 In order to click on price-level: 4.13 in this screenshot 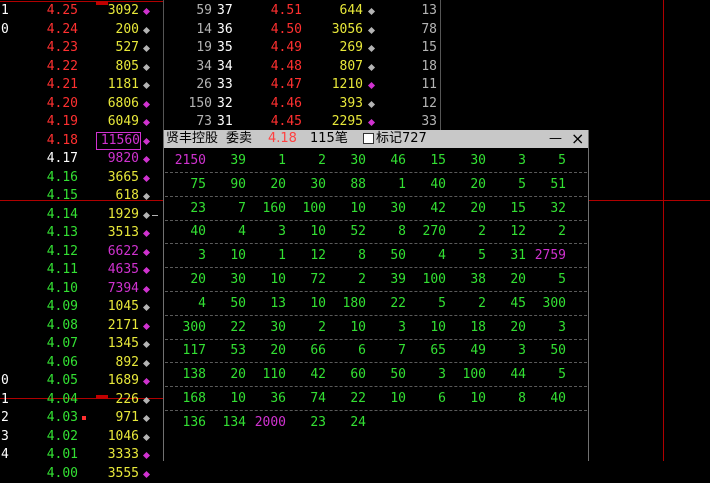, I will do `click(59, 233)`.